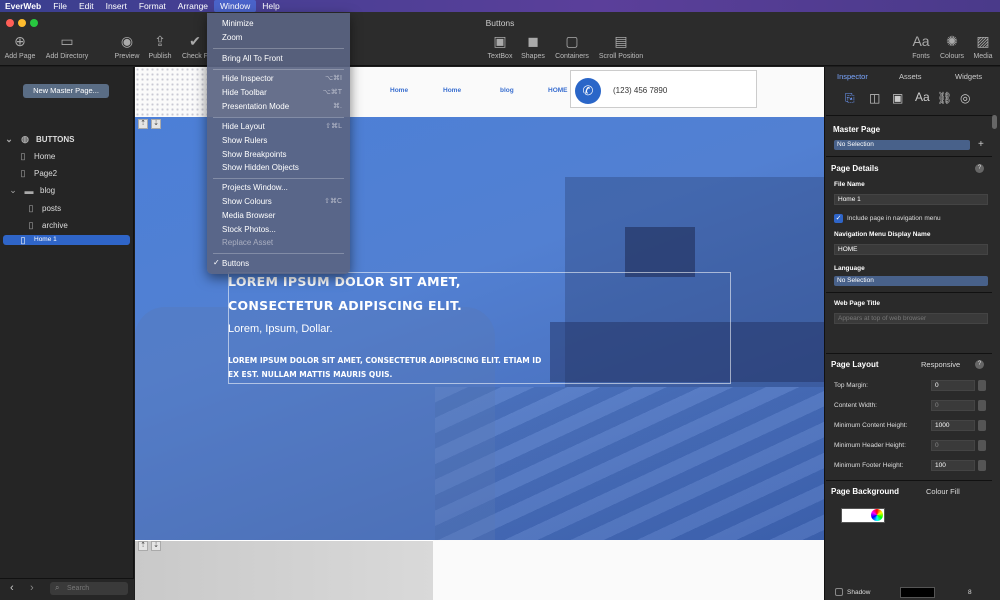  Describe the element at coordinates (558, 90) in the screenshot. I see `nav-link-home-active: HOME` at that location.